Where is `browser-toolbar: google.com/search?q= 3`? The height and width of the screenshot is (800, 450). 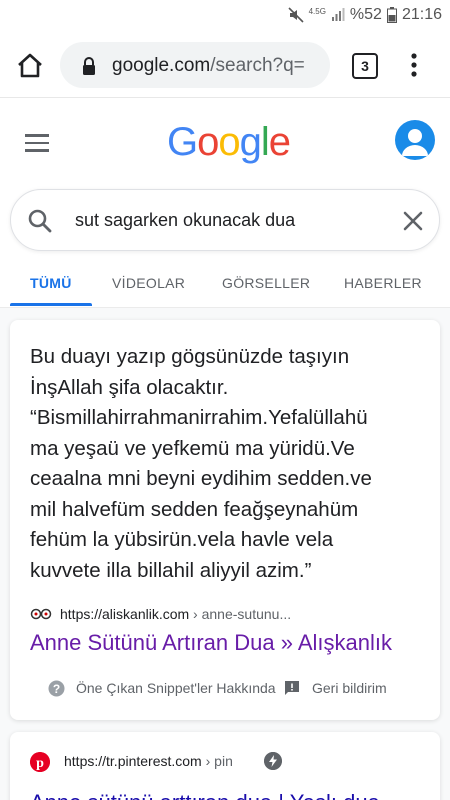
browser-toolbar: google.com/search?q= 3 is located at coordinates (225, 65).